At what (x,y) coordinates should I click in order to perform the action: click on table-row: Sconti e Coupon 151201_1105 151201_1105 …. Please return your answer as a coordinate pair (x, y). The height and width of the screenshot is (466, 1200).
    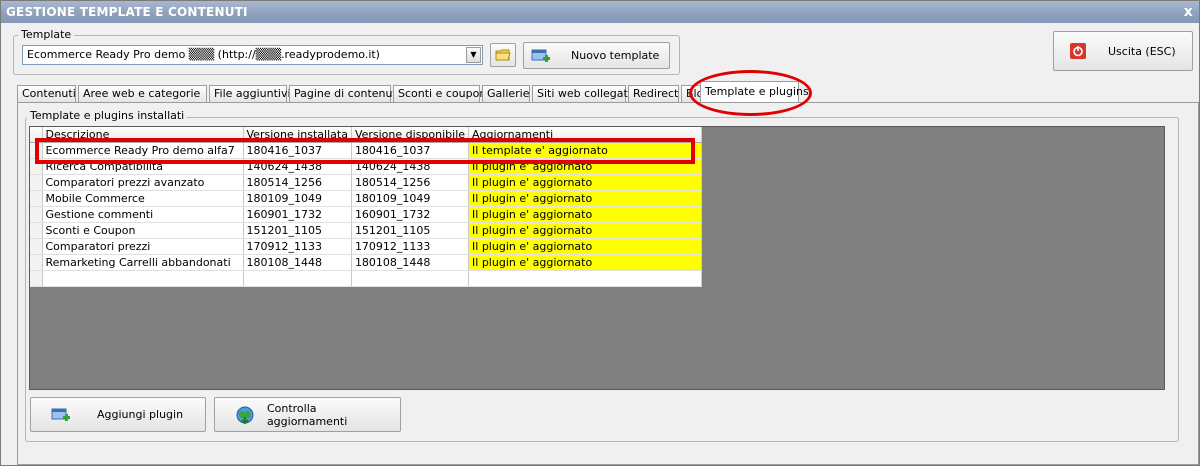
    Looking at the image, I should click on (366, 230).